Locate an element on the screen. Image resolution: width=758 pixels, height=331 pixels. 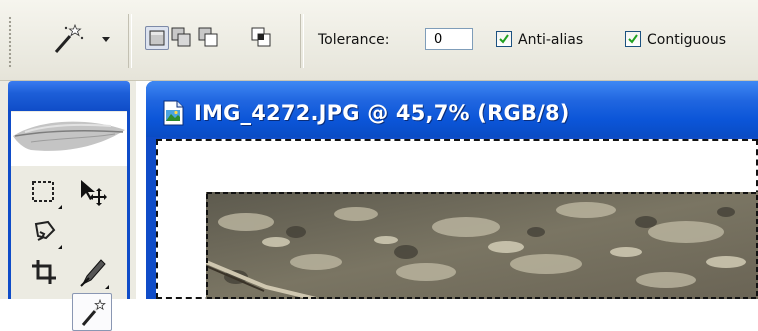
feather-icon is located at coordinates (69, 136).